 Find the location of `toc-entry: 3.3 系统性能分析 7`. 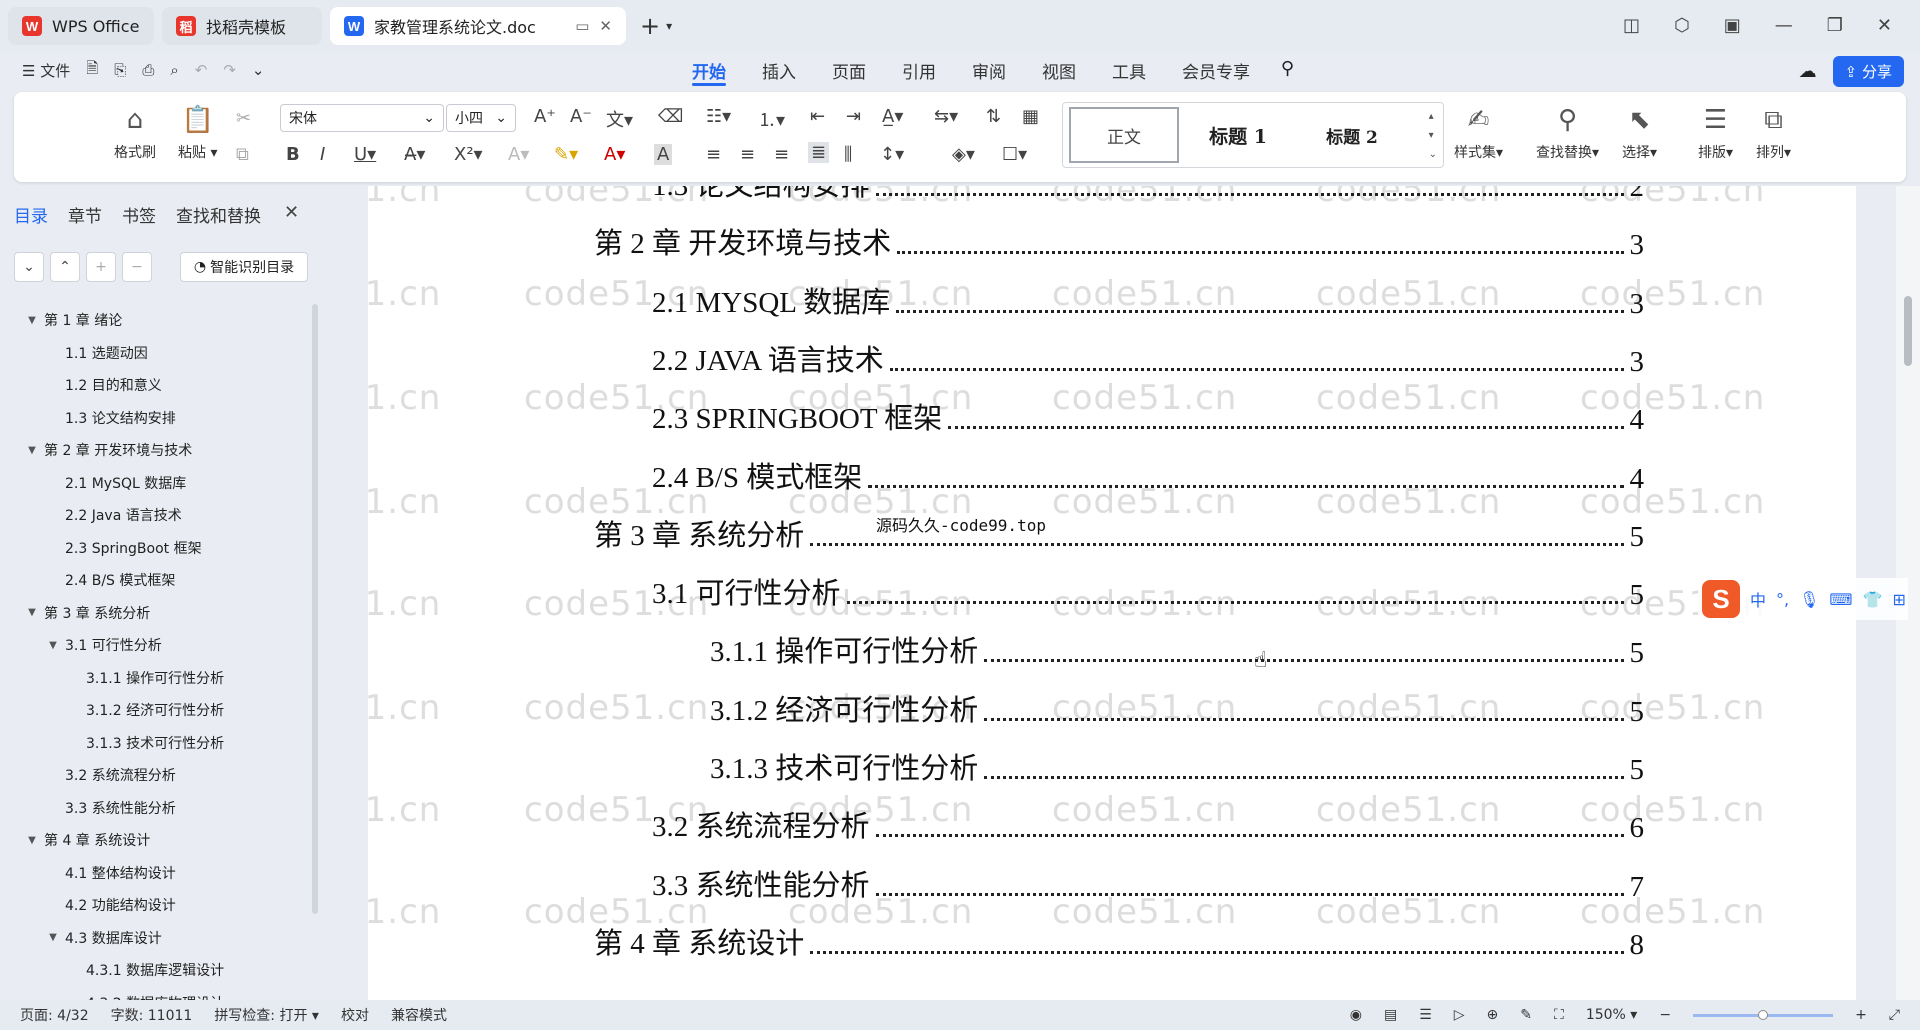

toc-entry: 3.3 系统性能分析 7 is located at coordinates (1148, 884).